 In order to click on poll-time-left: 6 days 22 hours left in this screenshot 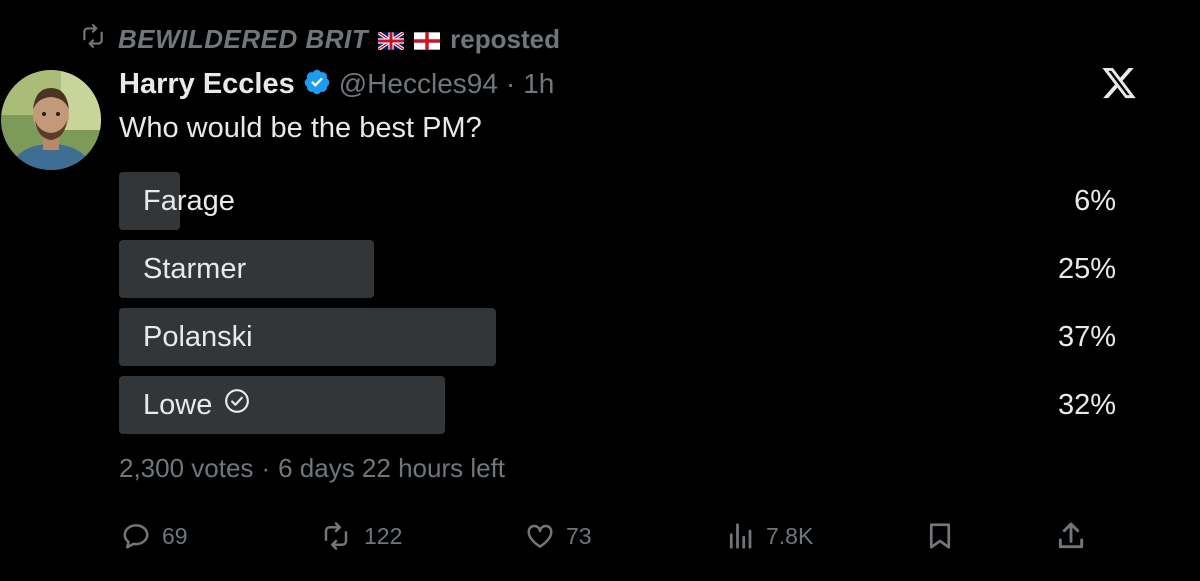, I will do `click(392, 467)`.